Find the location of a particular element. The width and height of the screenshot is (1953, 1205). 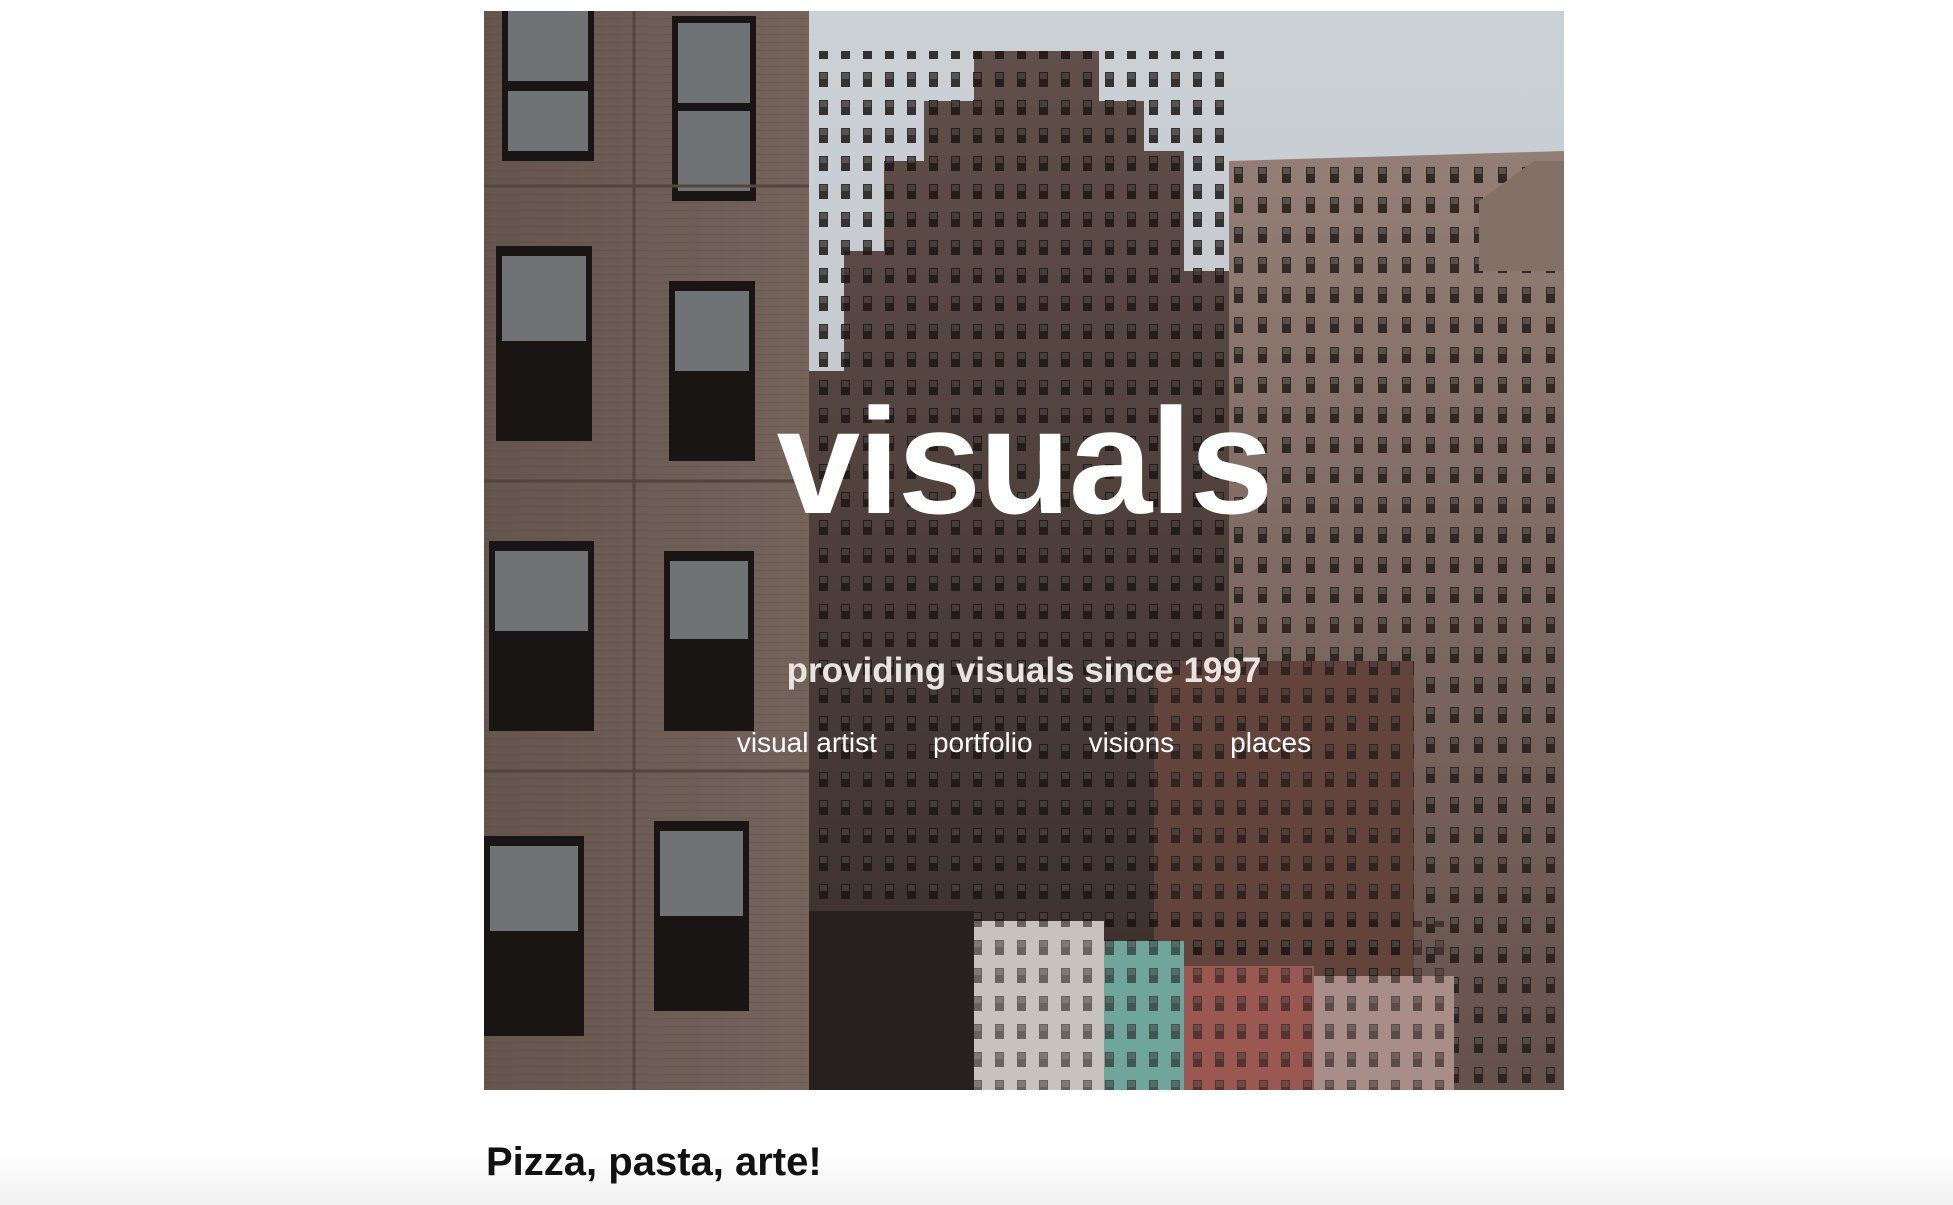

tagline: providing visuals since 1997 is located at coordinates (1024, 670).